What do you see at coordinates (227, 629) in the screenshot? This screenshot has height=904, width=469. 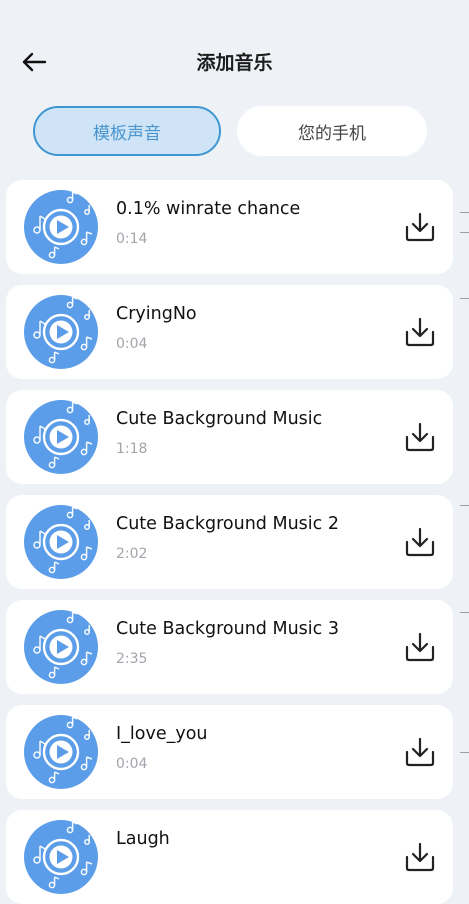 I see `song-title: Cute Background Music 3` at bounding box center [227, 629].